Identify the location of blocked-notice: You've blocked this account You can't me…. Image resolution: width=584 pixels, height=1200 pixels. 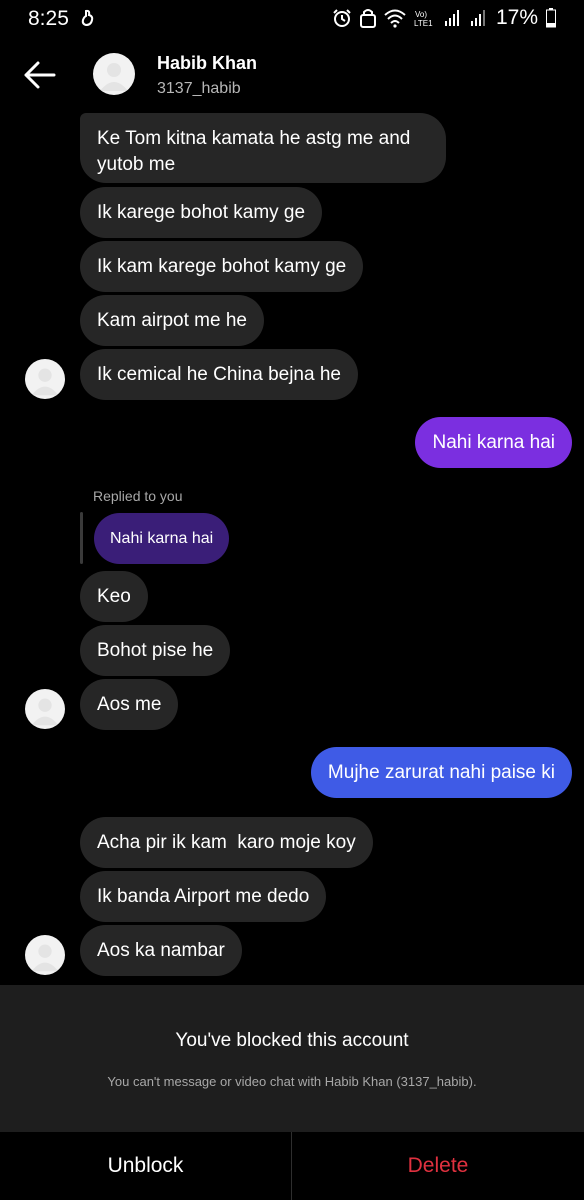
(292, 1058).